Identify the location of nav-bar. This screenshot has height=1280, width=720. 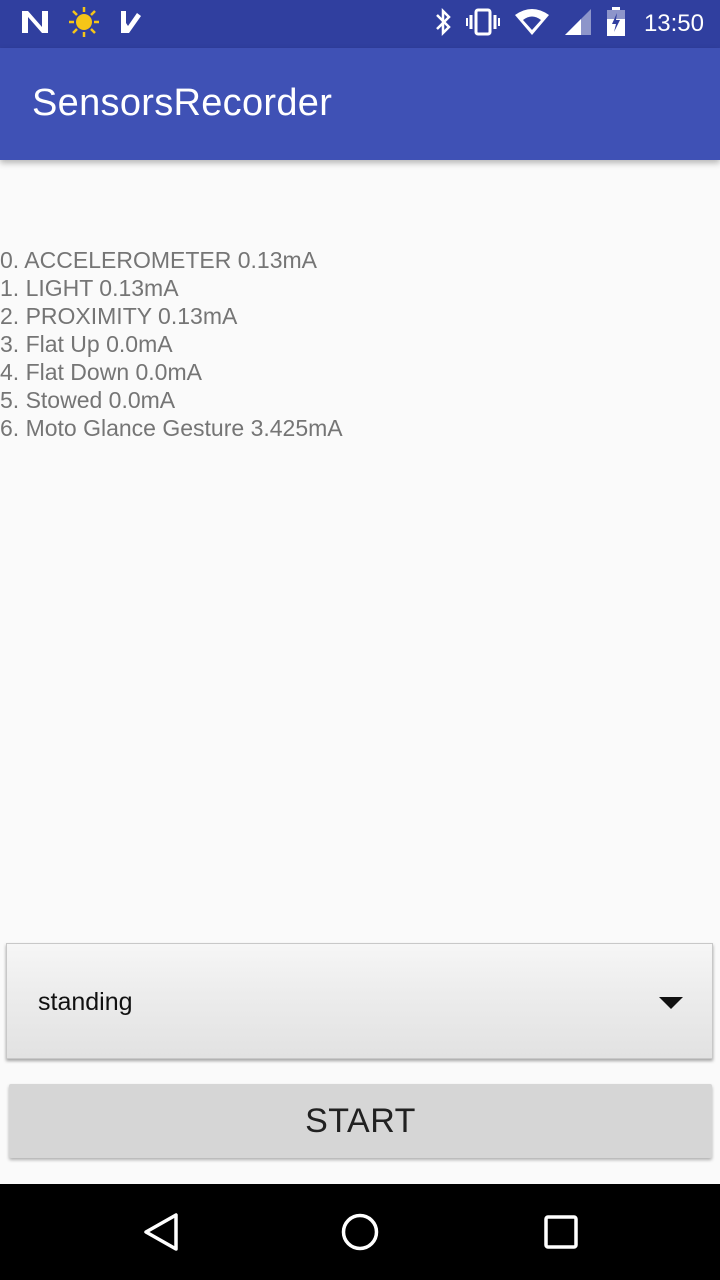
(360, 1232).